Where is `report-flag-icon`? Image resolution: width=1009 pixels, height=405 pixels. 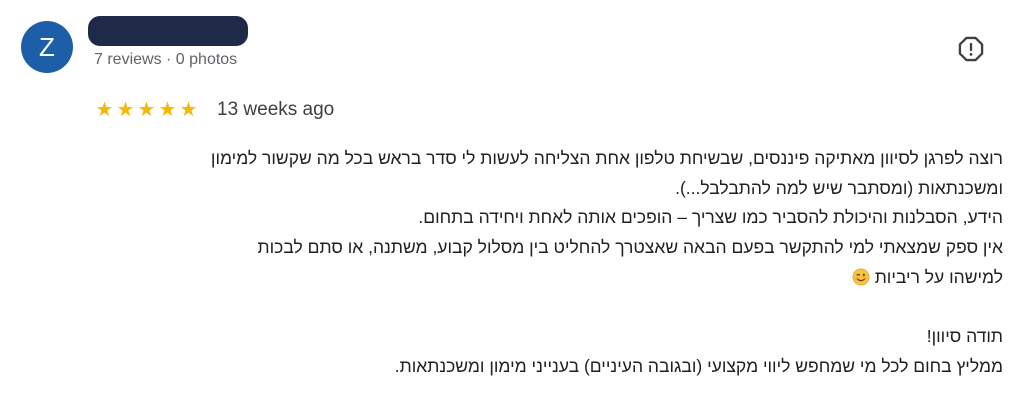
report-flag-icon is located at coordinates (971, 49).